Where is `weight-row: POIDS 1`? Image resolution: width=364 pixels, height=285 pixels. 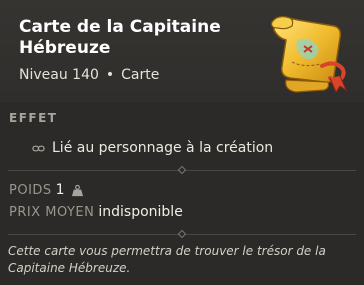
weight-row: POIDS 1 is located at coordinates (46, 190).